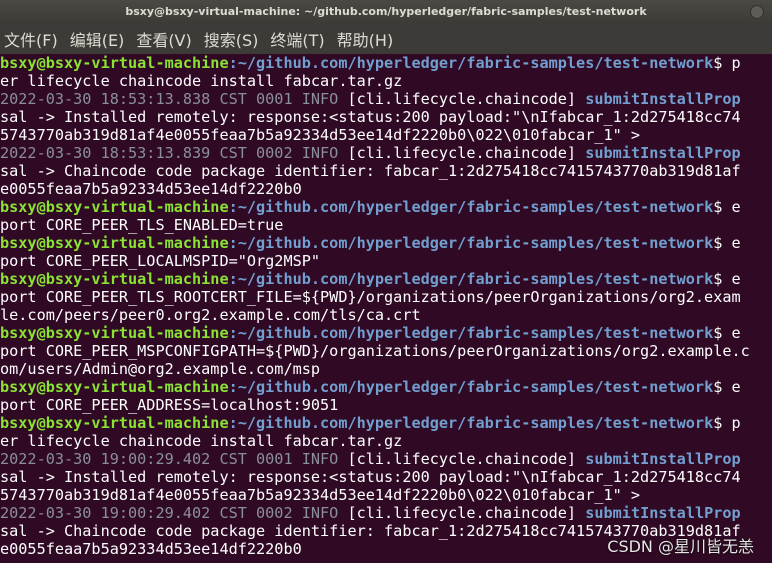 This screenshot has width=772, height=563. What do you see at coordinates (169, 153) in the screenshot?
I see `log-timestamp: 2022-03-30 18:53:13.839 CST 0002 INFO` at bounding box center [169, 153].